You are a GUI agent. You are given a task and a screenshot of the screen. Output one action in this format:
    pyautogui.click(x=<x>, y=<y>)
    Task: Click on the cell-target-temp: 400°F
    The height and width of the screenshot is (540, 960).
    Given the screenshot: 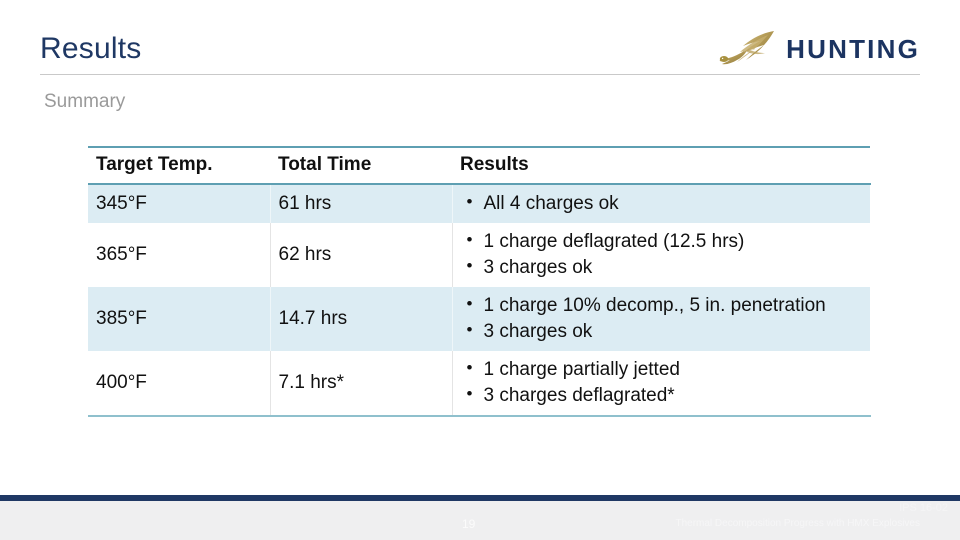 What is the action you would take?
    pyautogui.click(x=179, y=384)
    